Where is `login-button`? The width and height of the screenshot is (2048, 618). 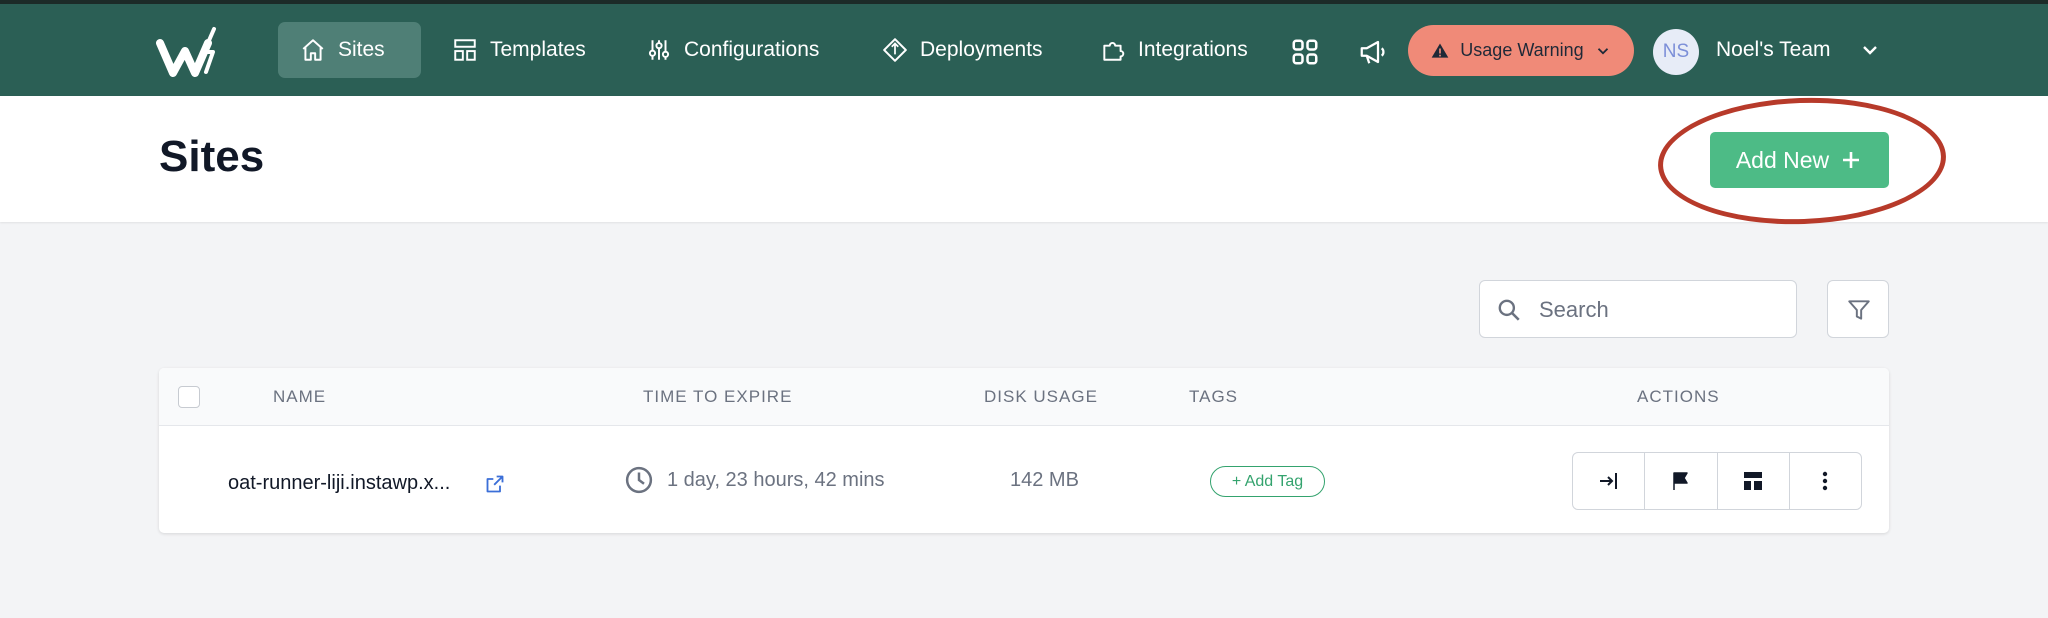
login-button is located at coordinates (1609, 481).